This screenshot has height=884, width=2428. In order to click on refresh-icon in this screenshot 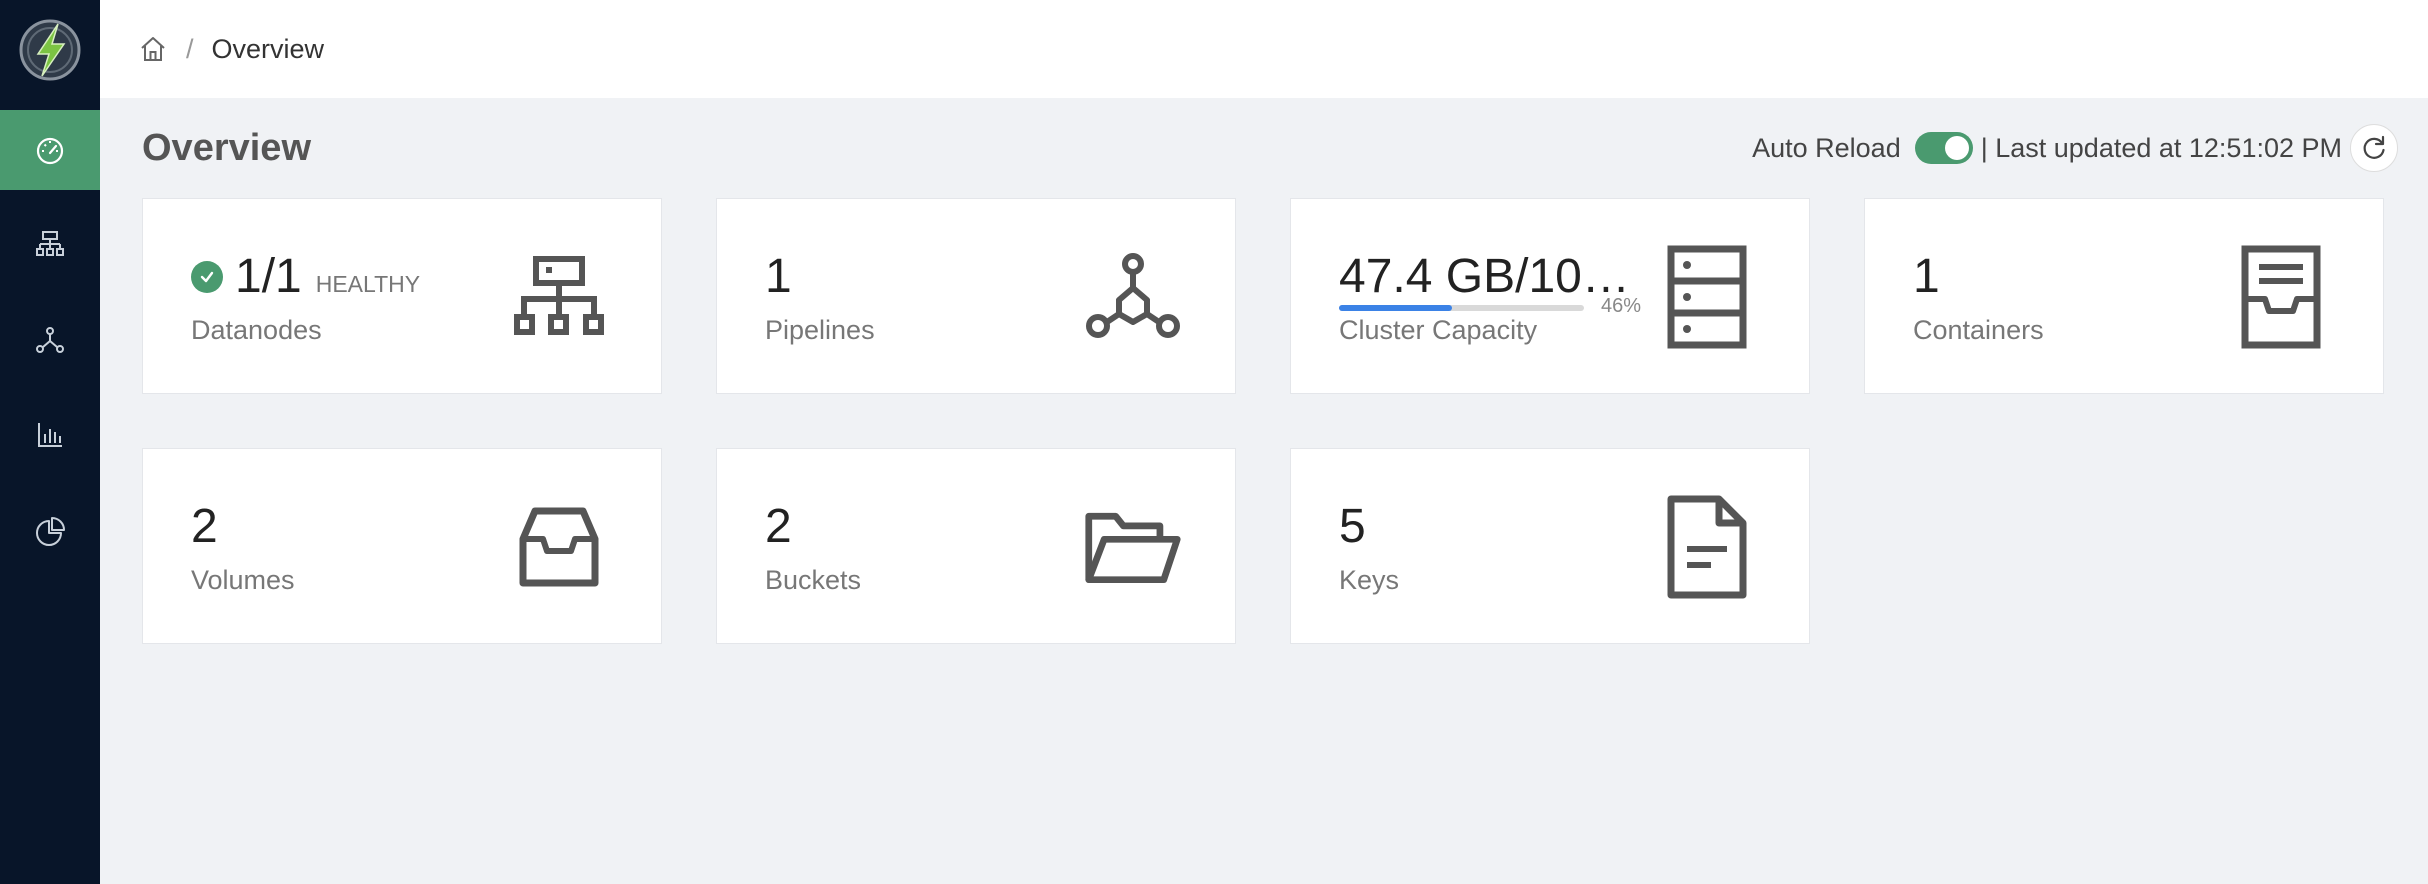, I will do `click(2374, 147)`.